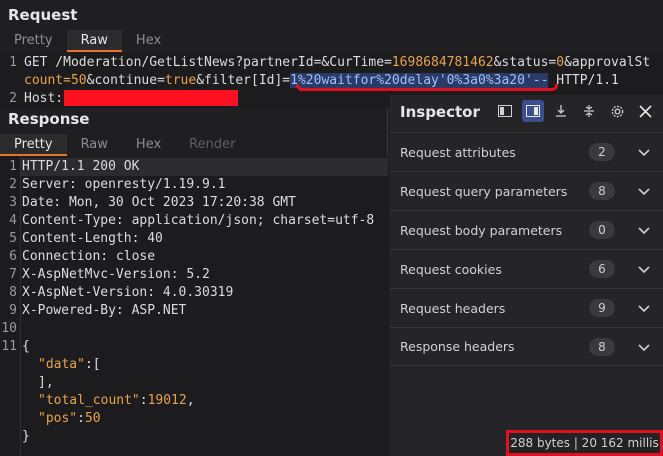 Image resolution: width=663 pixels, height=456 pixels. I want to click on json-key: "pos", so click(58, 418).